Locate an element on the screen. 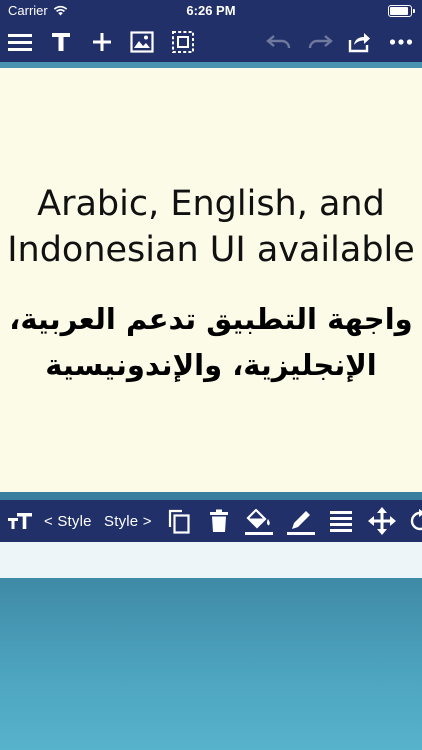  previous-style-button: < Style is located at coordinates (68, 521).